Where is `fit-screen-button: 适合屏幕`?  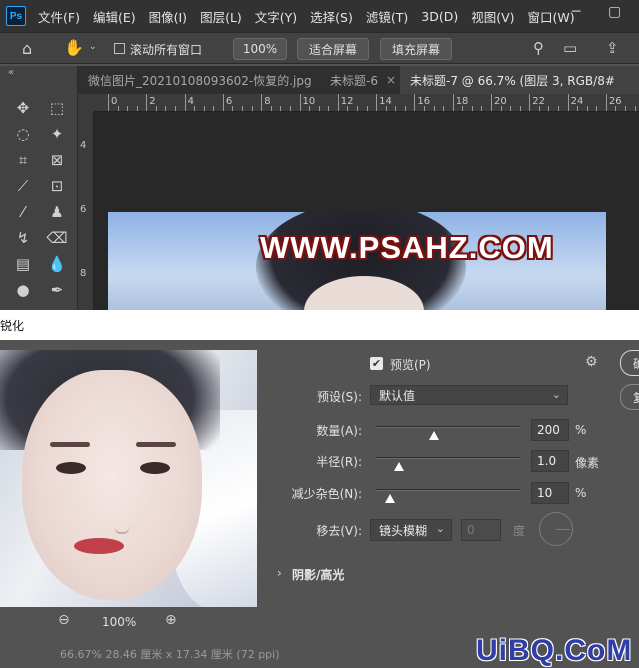
fit-screen-button: 适合屏幕 is located at coordinates (333, 49).